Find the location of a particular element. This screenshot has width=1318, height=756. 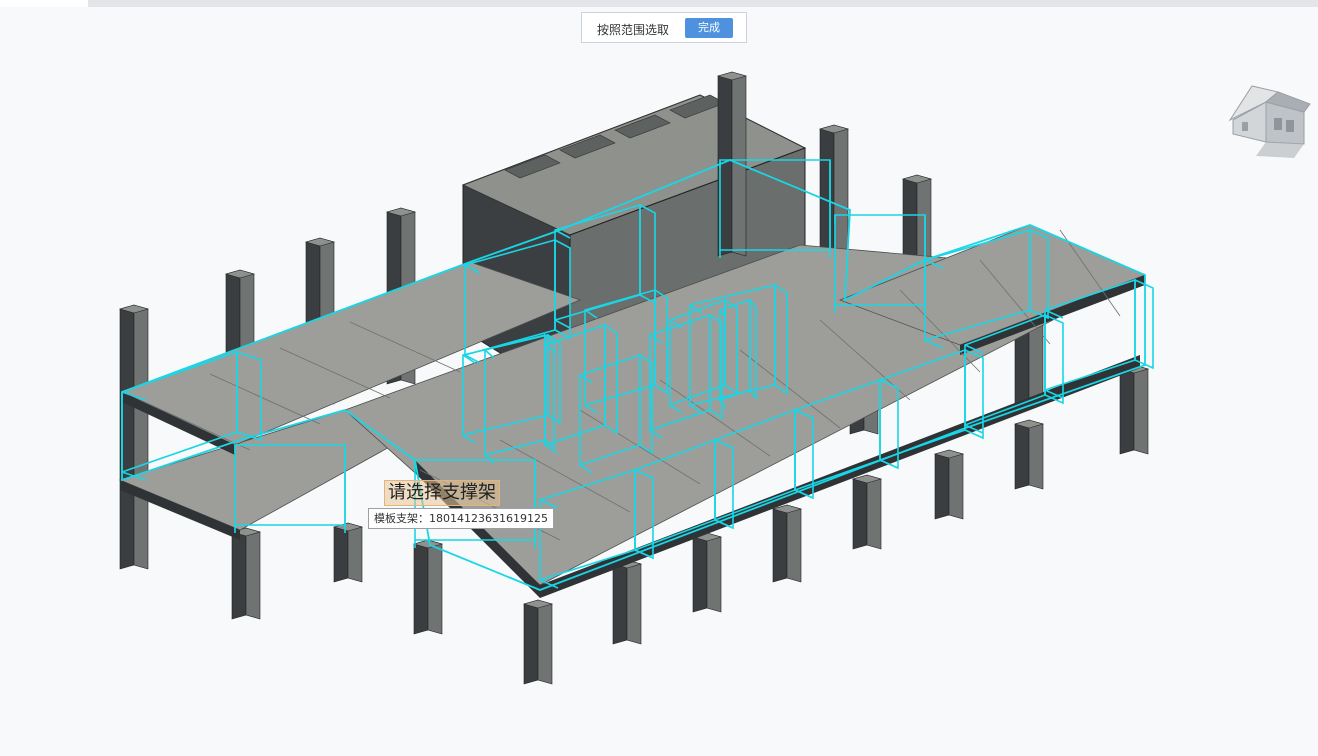

range-select-label: 按照范围选取 is located at coordinates (633, 29).